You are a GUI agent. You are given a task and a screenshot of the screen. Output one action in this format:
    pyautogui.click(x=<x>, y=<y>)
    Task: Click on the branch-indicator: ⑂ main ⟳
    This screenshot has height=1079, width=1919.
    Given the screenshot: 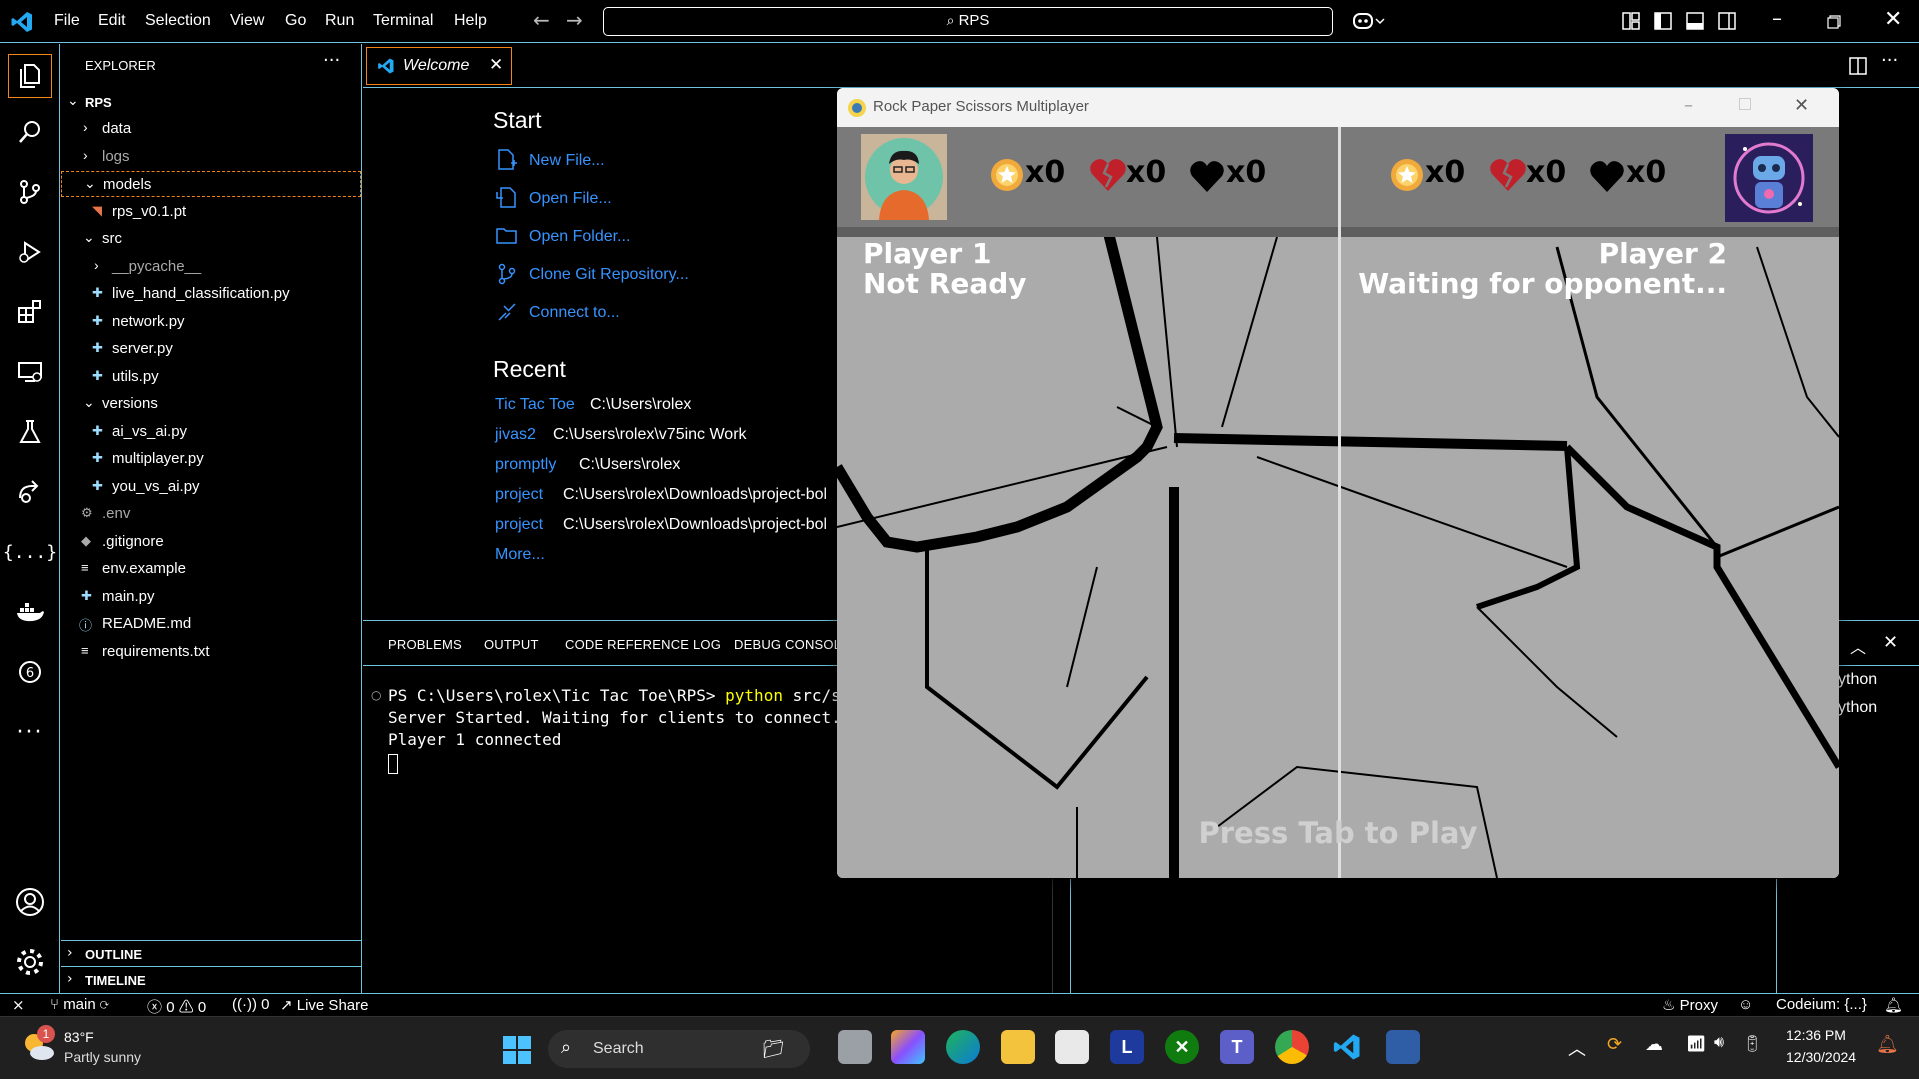 What is the action you would take?
    pyautogui.click(x=79, y=1004)
    